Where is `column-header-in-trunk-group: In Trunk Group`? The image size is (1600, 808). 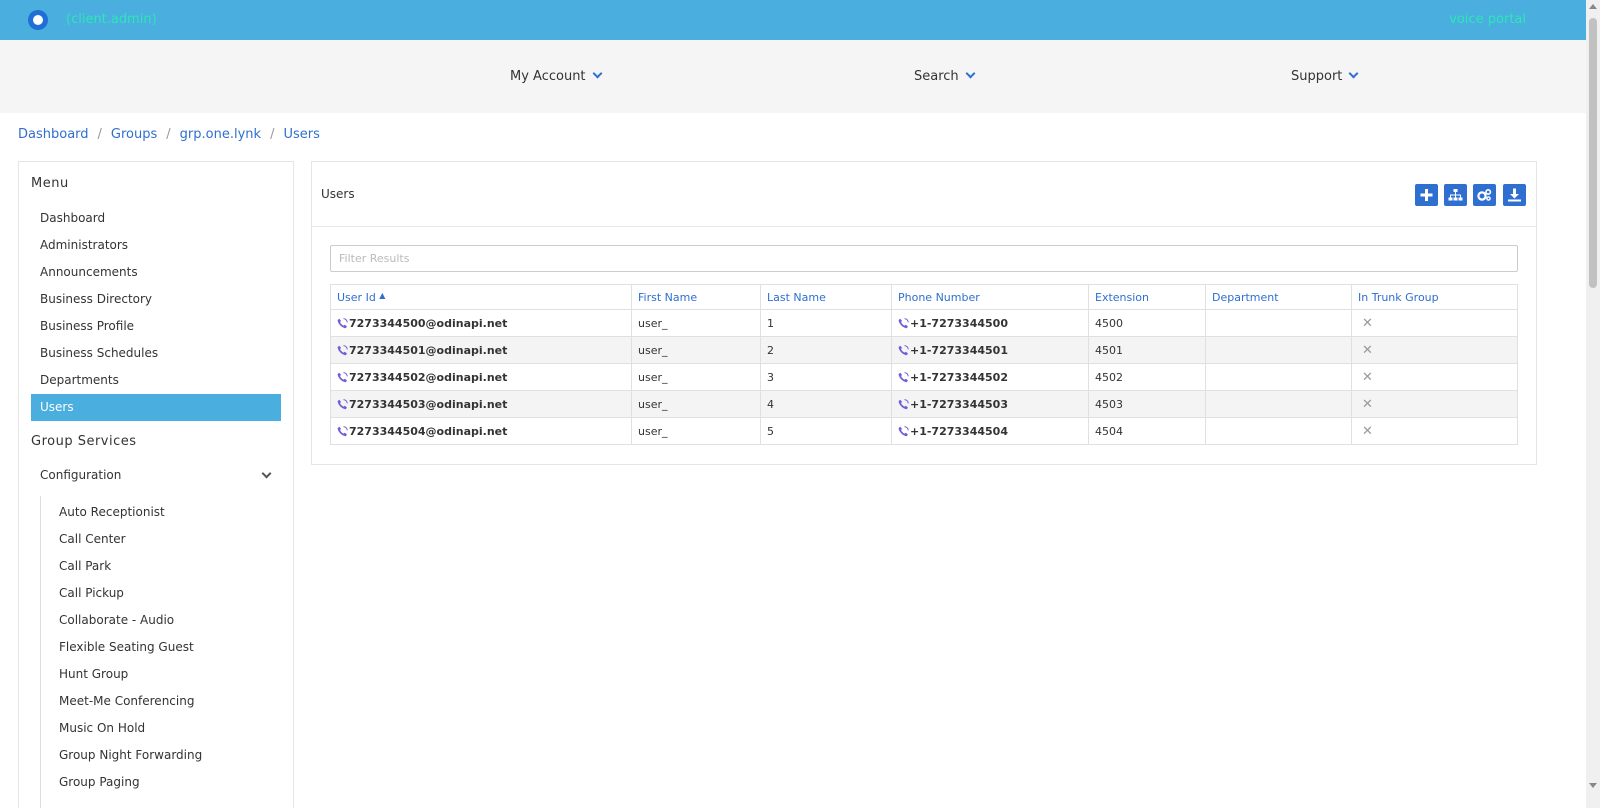
column-header-in-trunk-group: In Trunk Group is located at coordinates (1434, 297).